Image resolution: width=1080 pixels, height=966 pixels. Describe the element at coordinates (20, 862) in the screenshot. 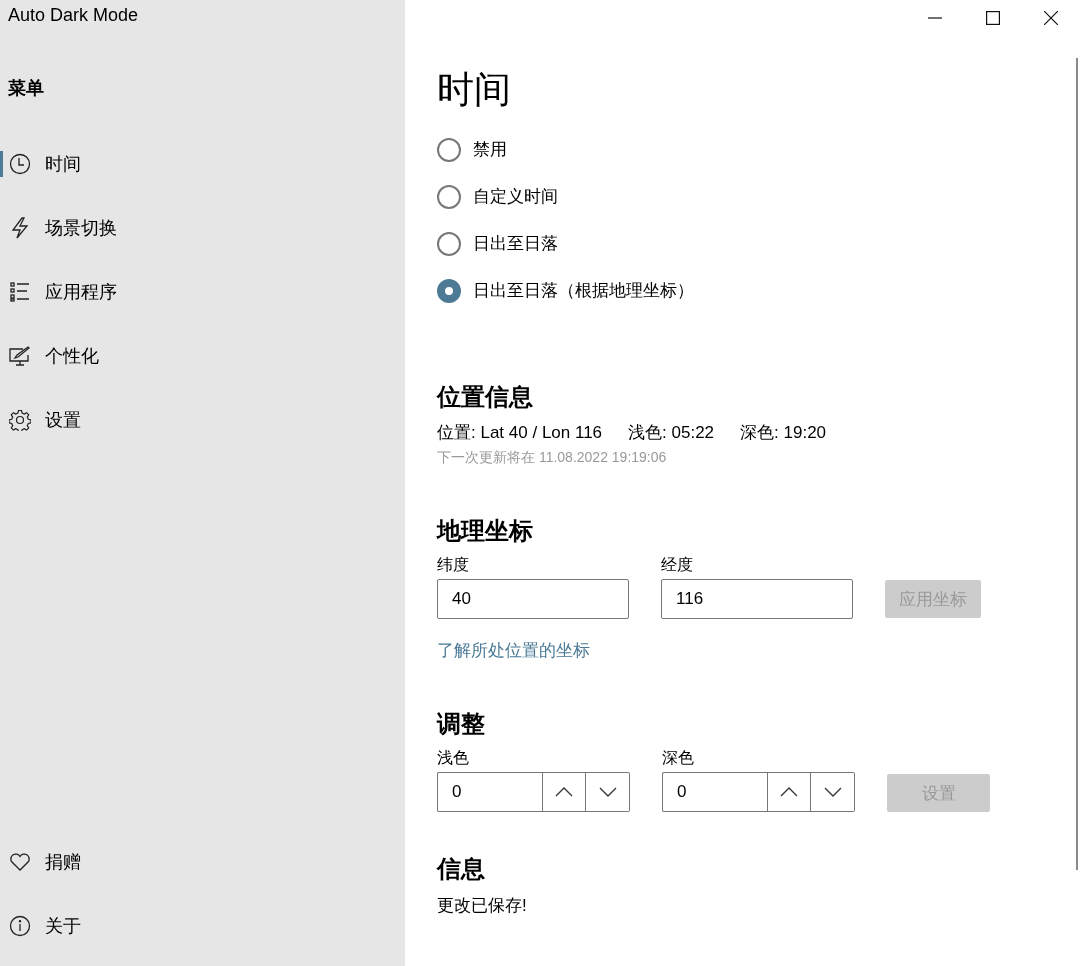

I see `heart-icon` at that location.